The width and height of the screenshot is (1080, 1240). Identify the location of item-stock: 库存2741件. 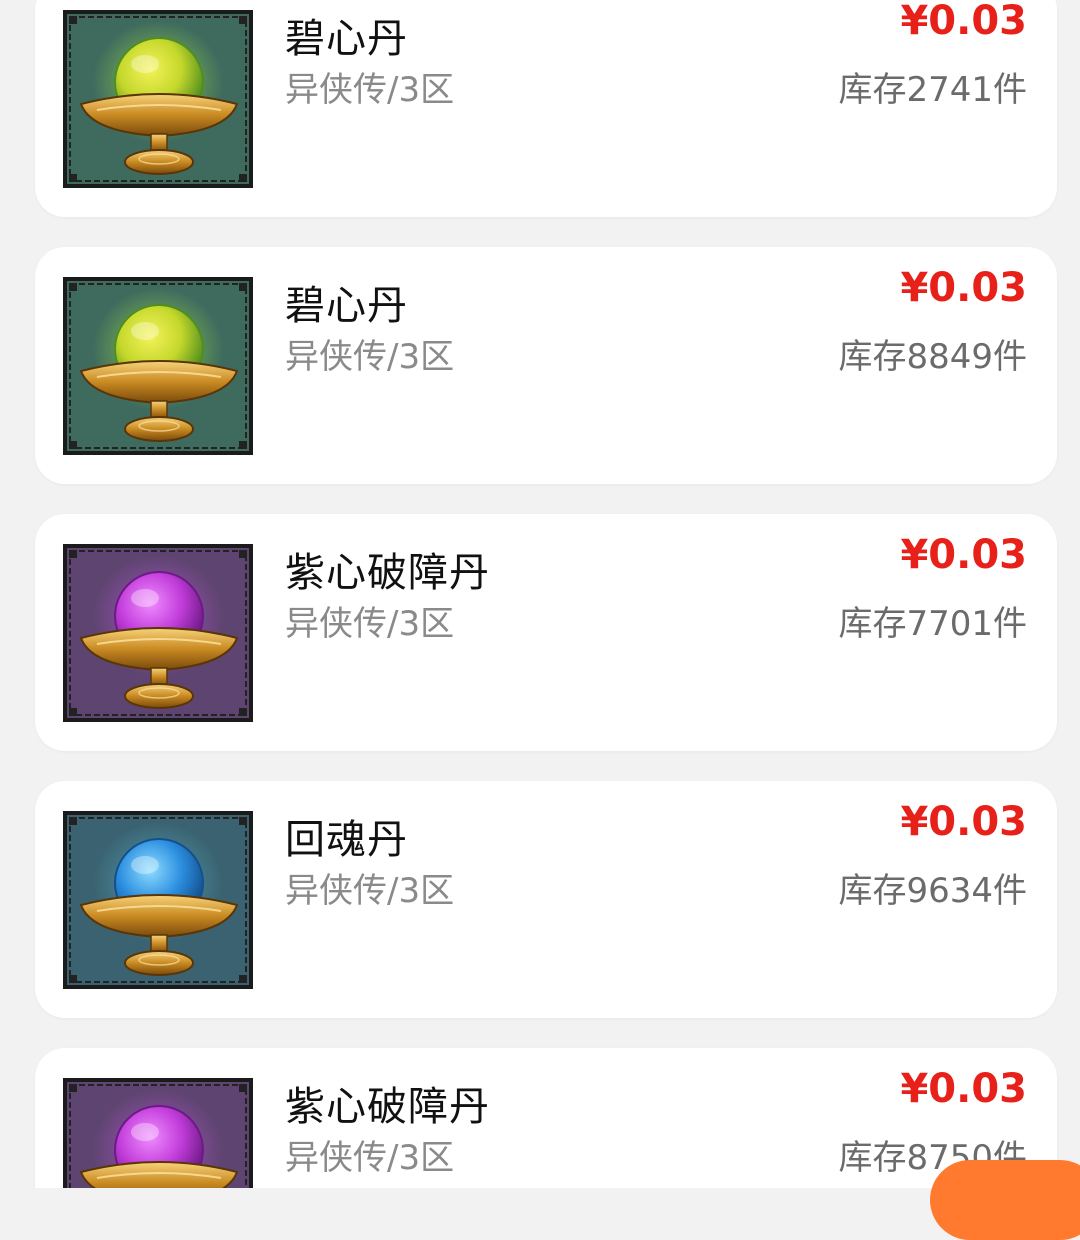
(932, 90).